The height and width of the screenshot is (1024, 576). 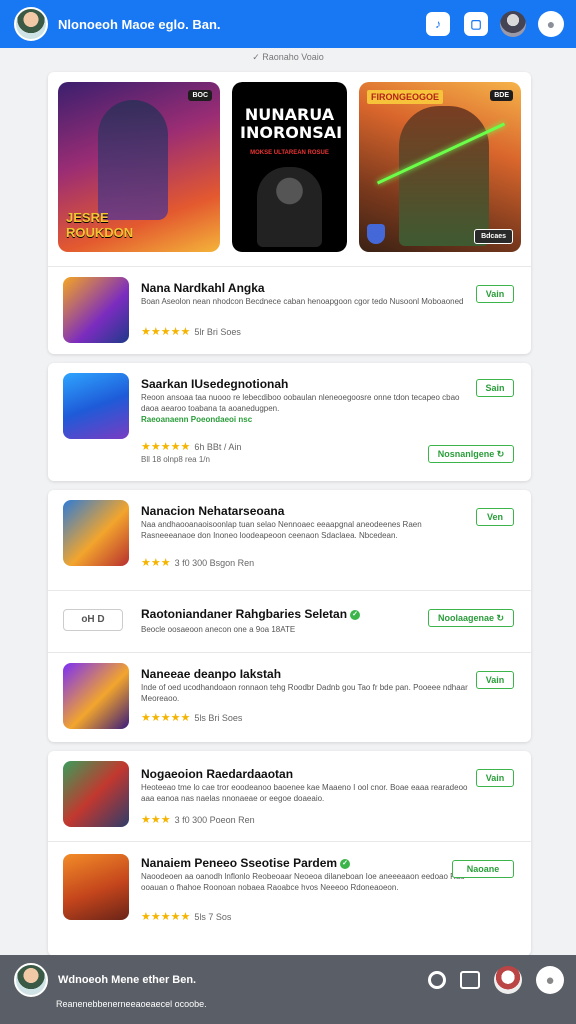 I want to click on banner-poster-title: NUNARUA INORONSAI, so click(x=291, y=123).